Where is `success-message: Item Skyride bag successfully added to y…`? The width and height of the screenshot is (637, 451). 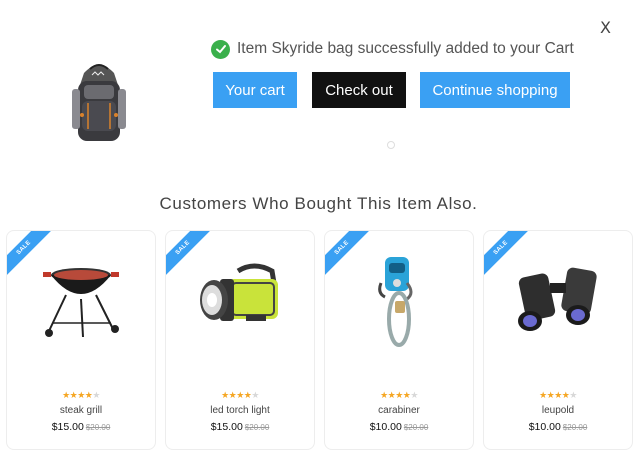 success-message: Item Skyride bag successfully added to y… is located at coordinates (392, 49).